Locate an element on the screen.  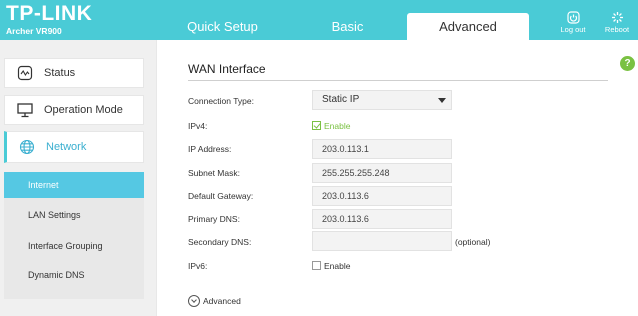
advanced-toggle: Advanced is located at coordinates (214, 301).